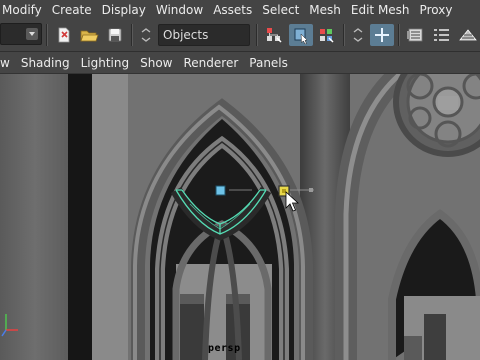  Describe the element at coordinates (269, 63) in the screenshot. I see `panel-menu-panels: Panels` at that location.